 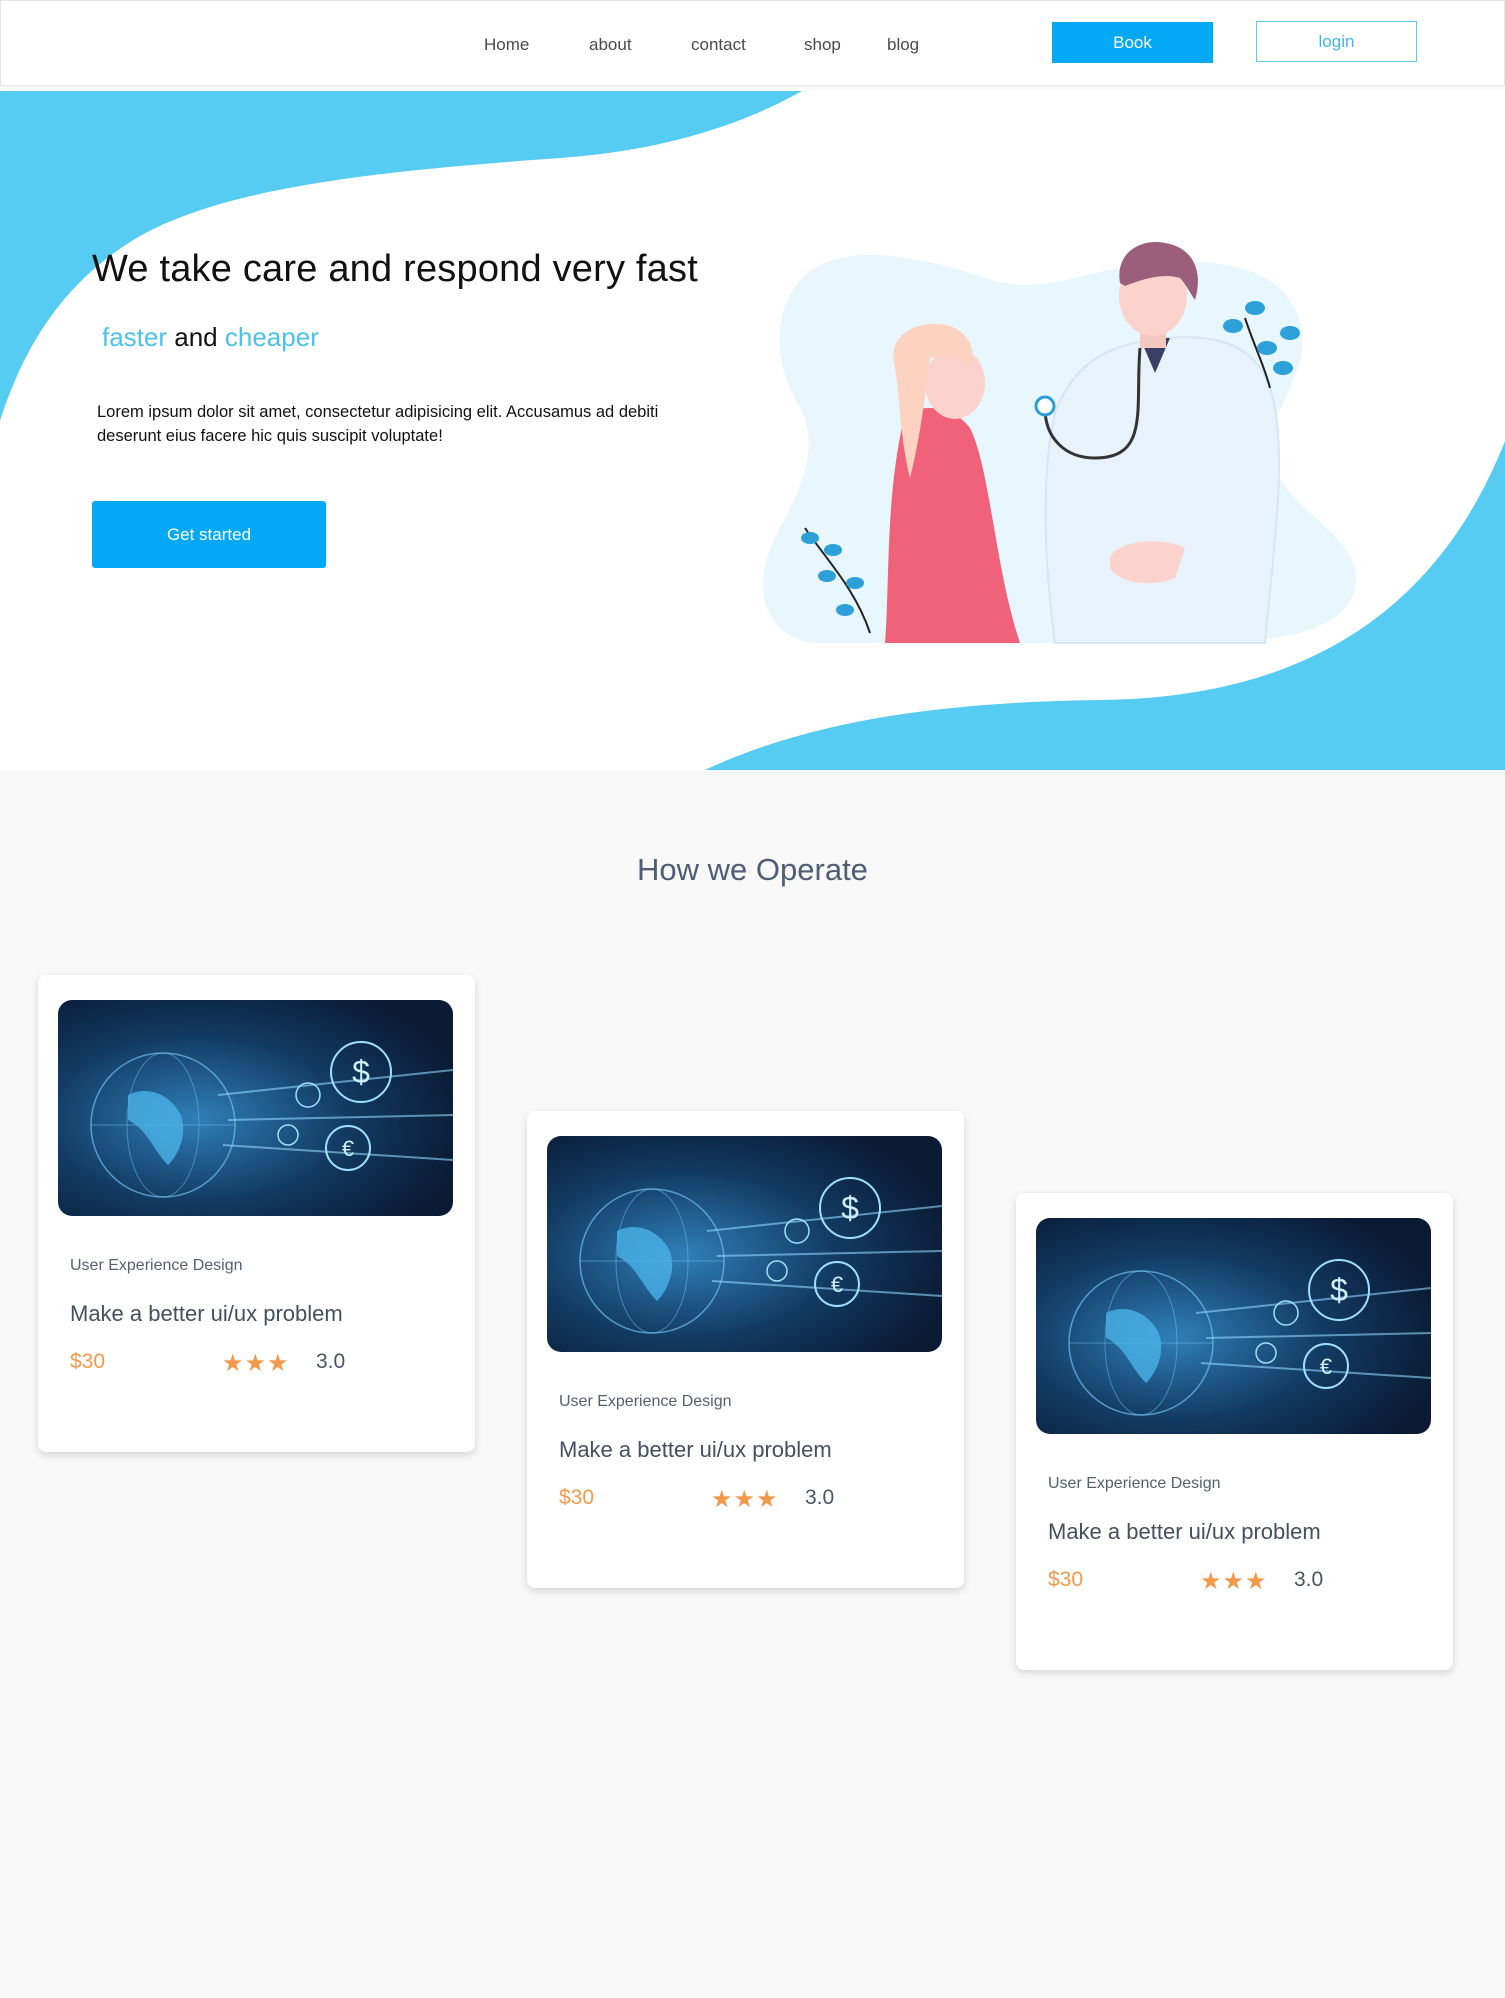 I want to click on nav-link-about: about, so click(x=610, y=45).